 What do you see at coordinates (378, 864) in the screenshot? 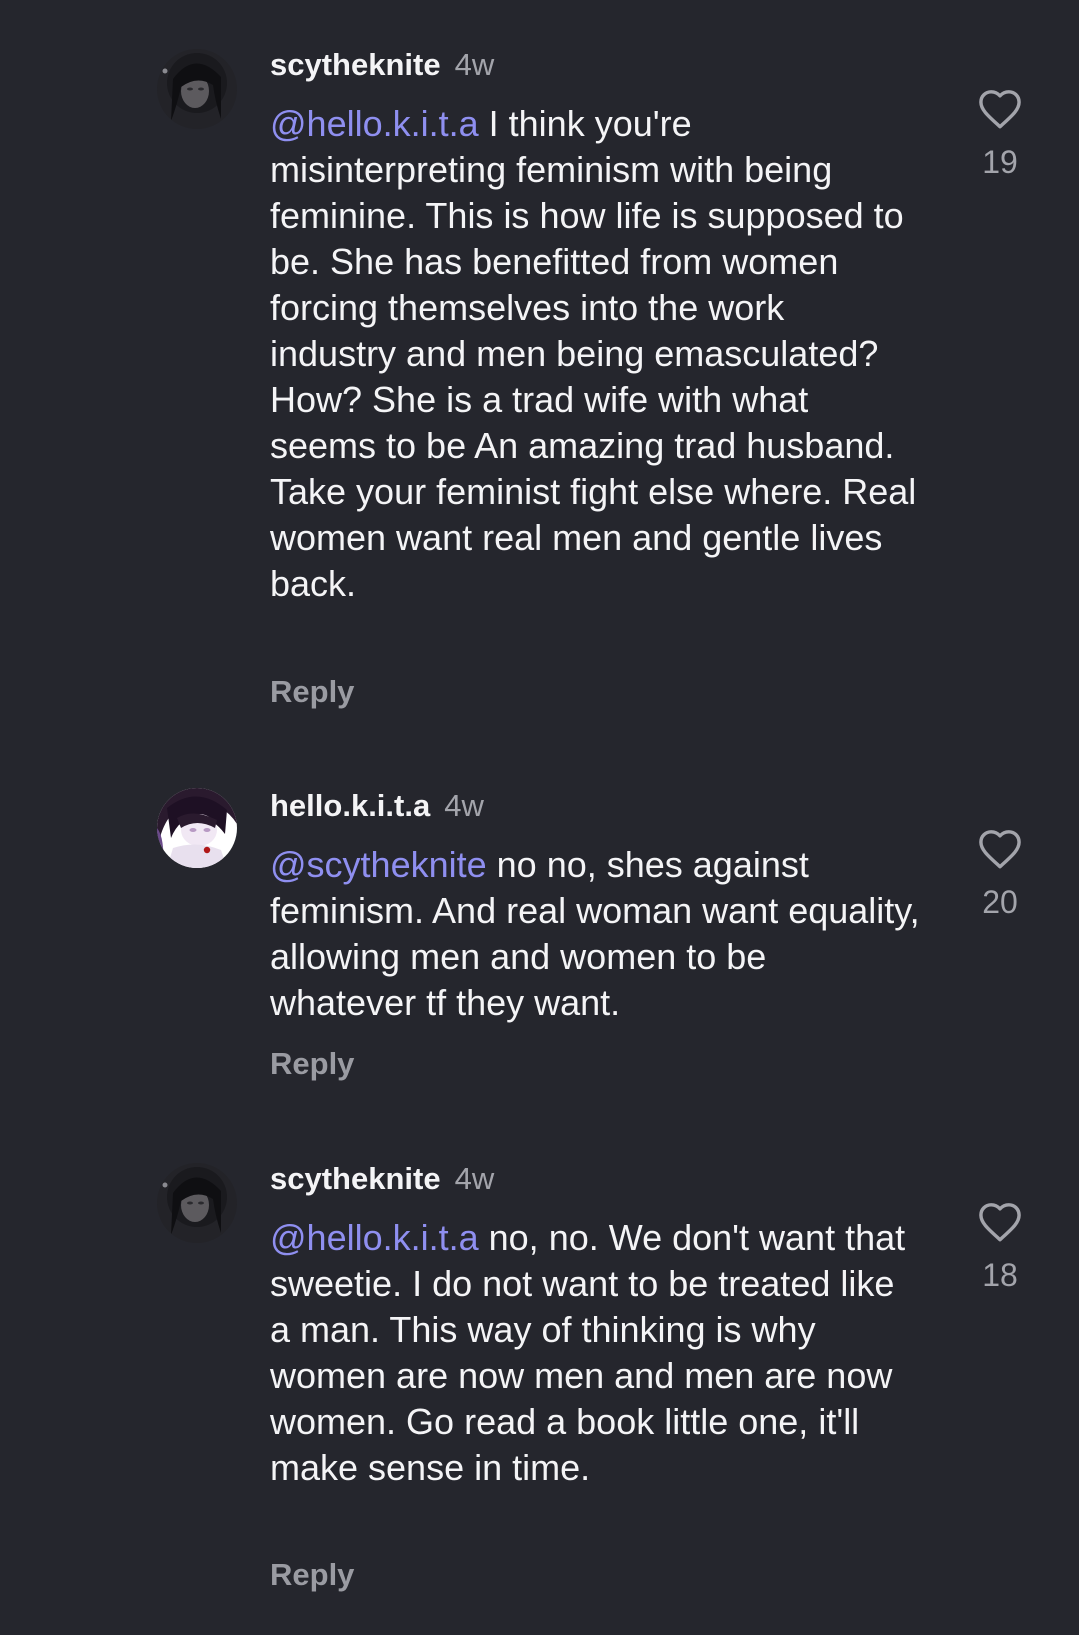
I see `mention-link: @scytheknite` at bounding box center [378, 864].